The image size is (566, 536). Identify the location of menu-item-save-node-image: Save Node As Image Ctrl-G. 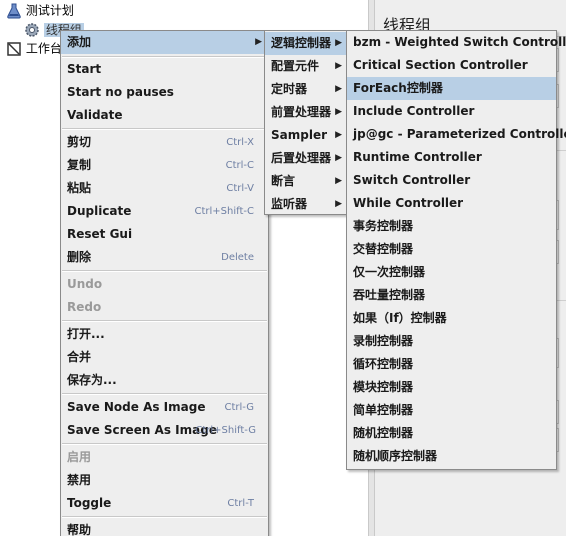
(164, 407).